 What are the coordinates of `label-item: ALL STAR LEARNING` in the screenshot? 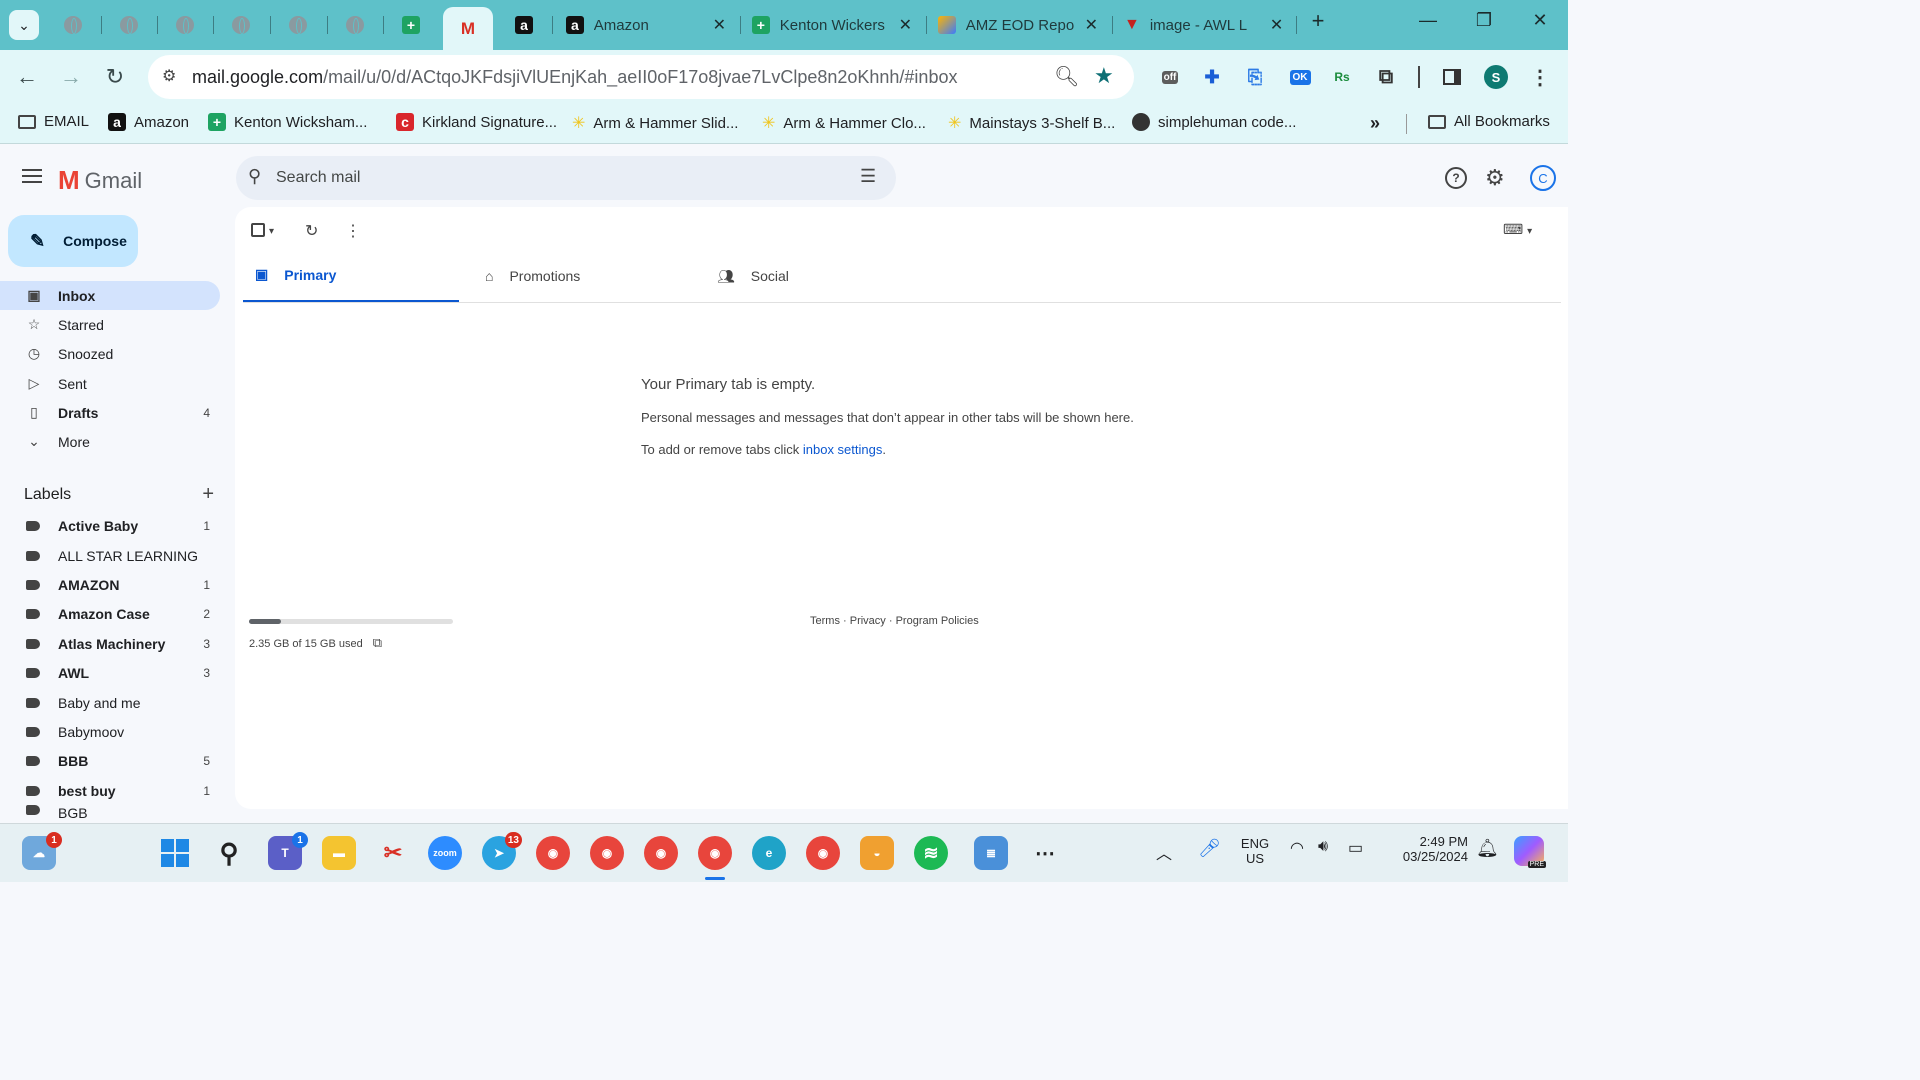 It's located at (110, 555).